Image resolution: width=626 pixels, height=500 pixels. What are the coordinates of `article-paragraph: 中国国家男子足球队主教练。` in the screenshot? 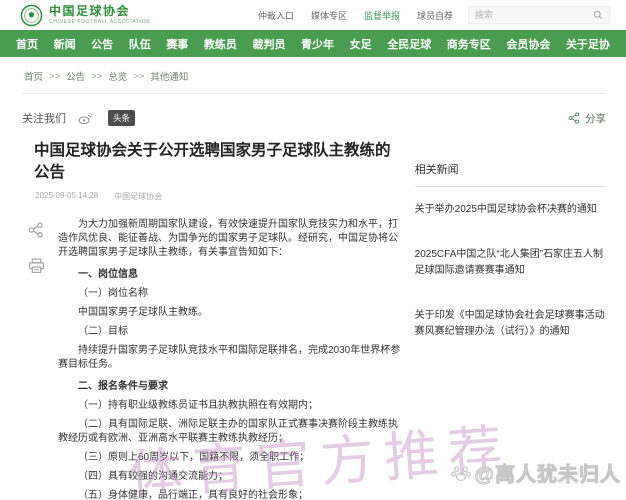 It's located at (143, 313).